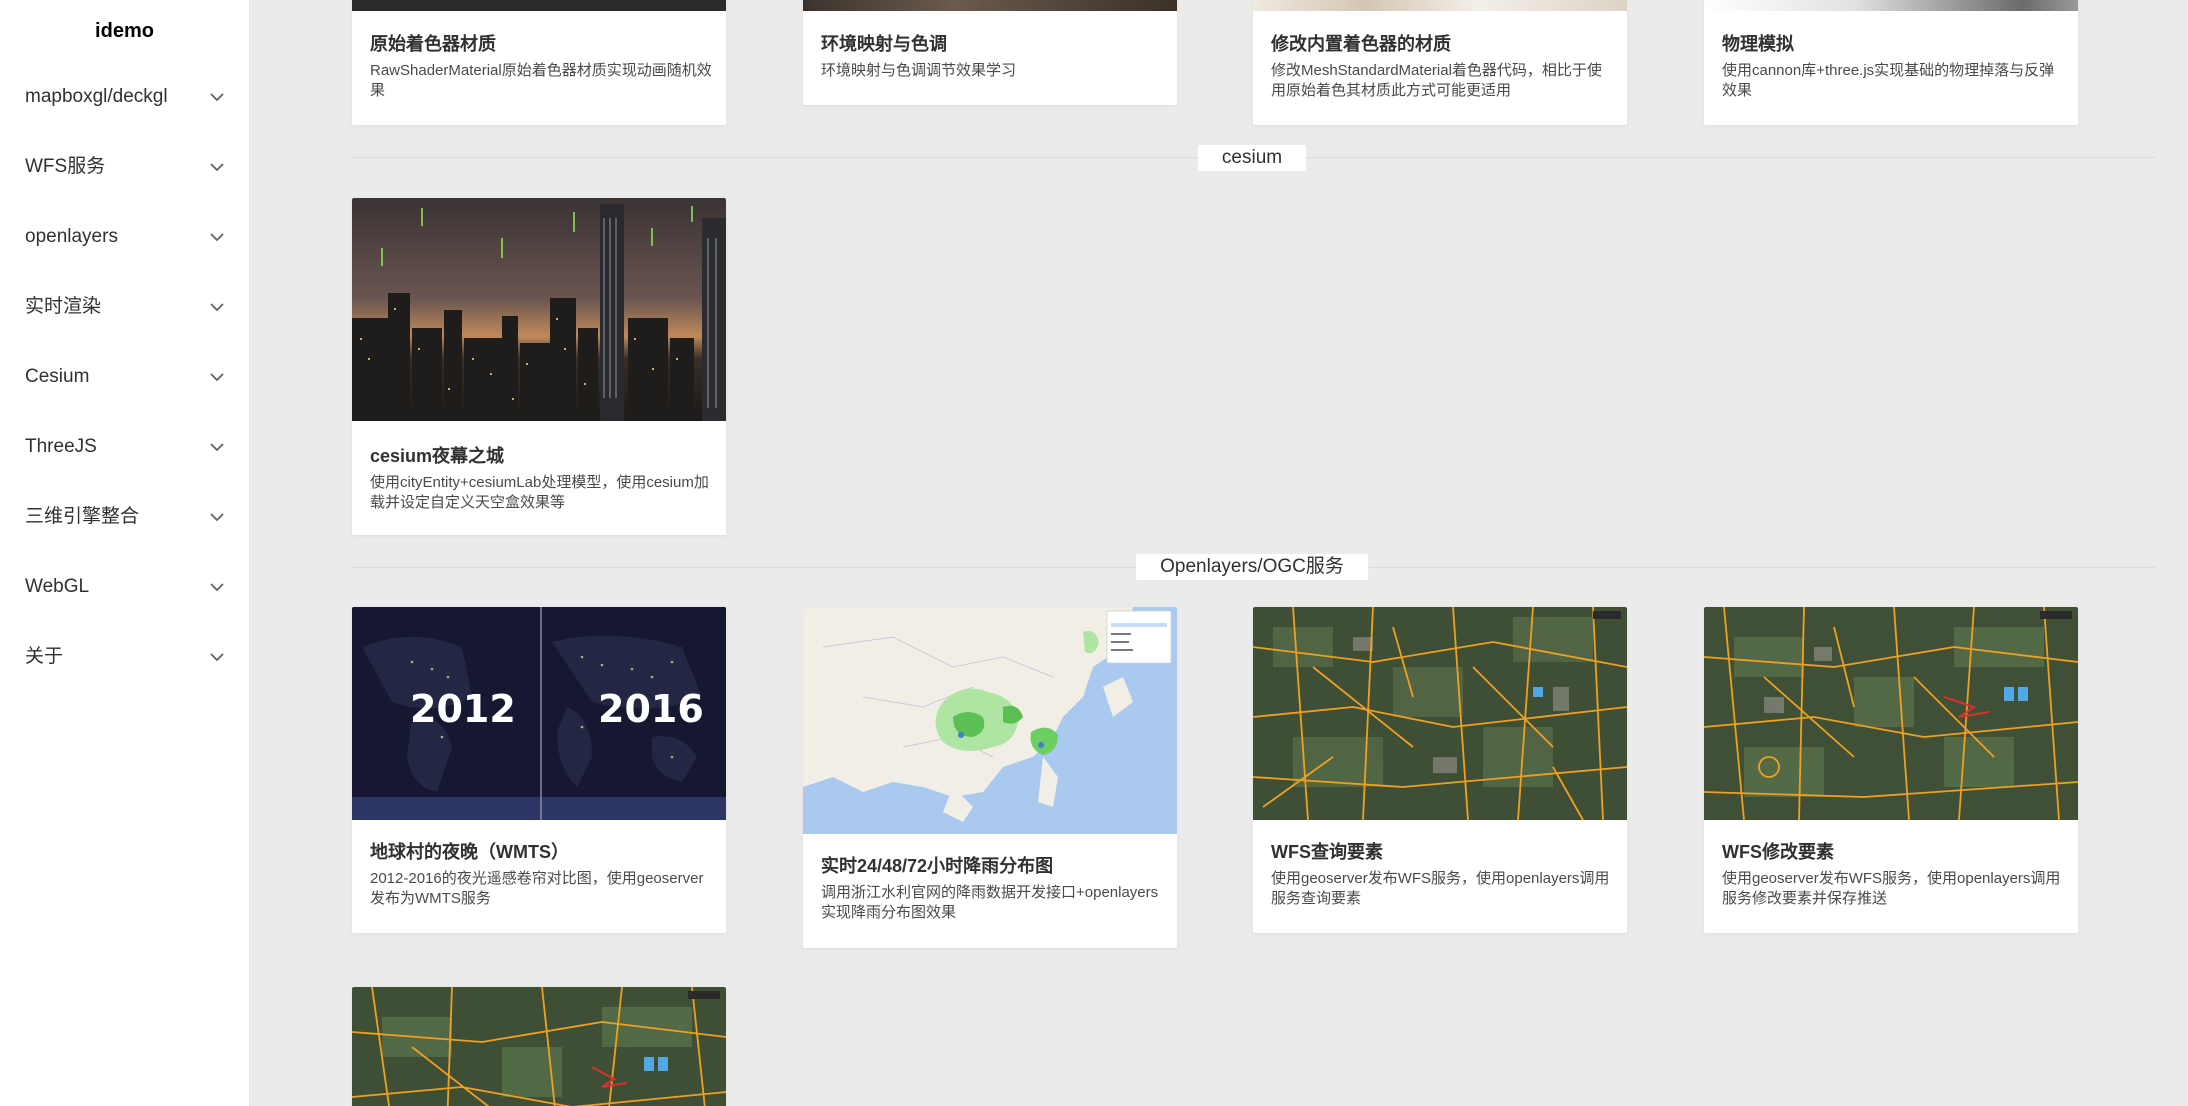 This screenshot has width=2188, height=1106. Describe the element at coordinates (1252, 158) in the screenshot. I see `section-heading-cesium: cesium` at that location.